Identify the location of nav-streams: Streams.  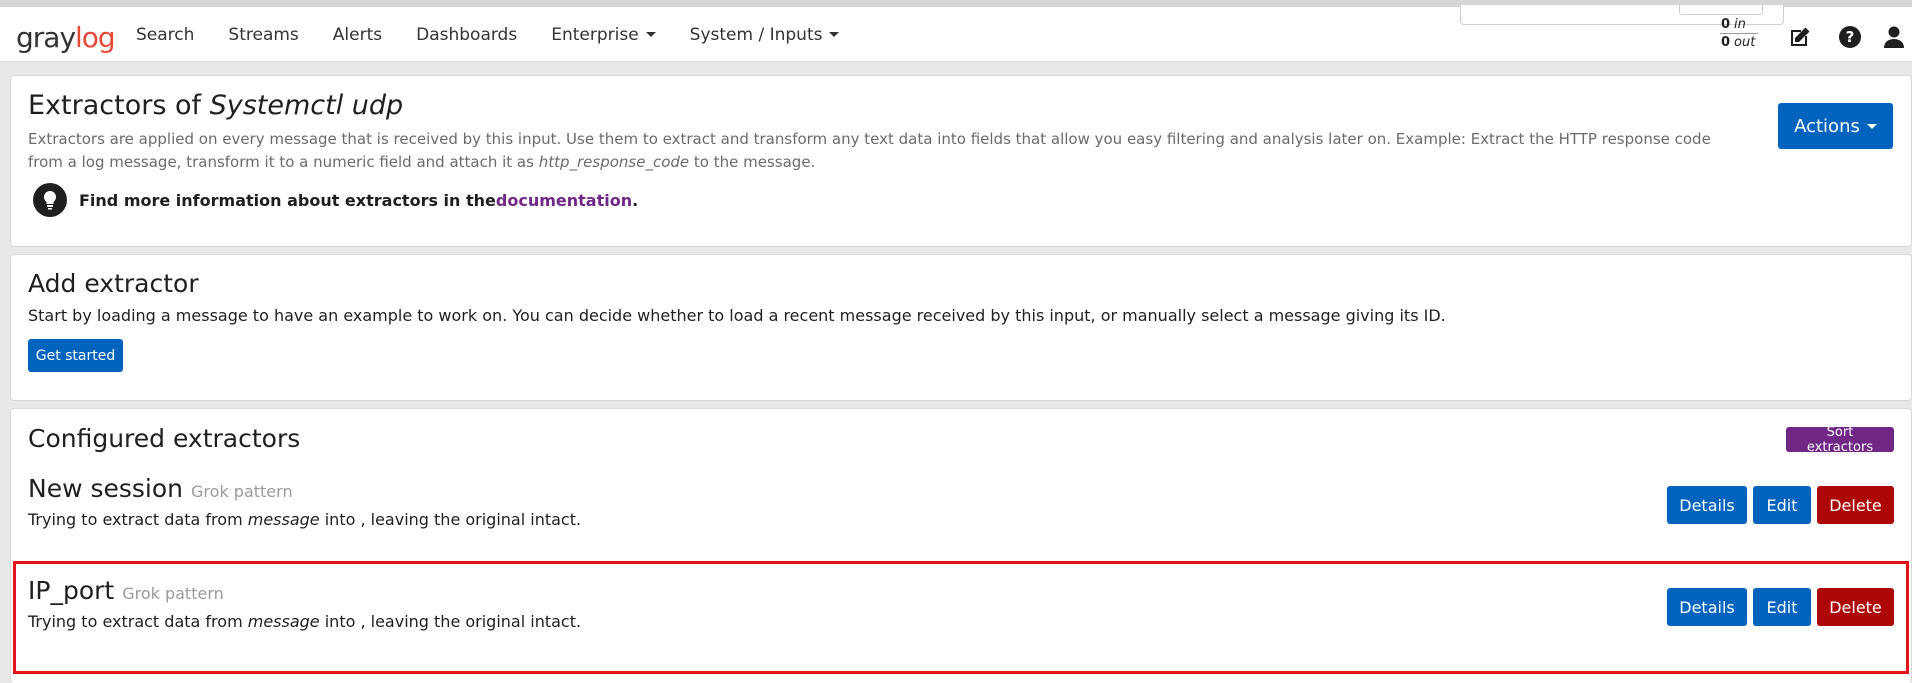
(263, 35).